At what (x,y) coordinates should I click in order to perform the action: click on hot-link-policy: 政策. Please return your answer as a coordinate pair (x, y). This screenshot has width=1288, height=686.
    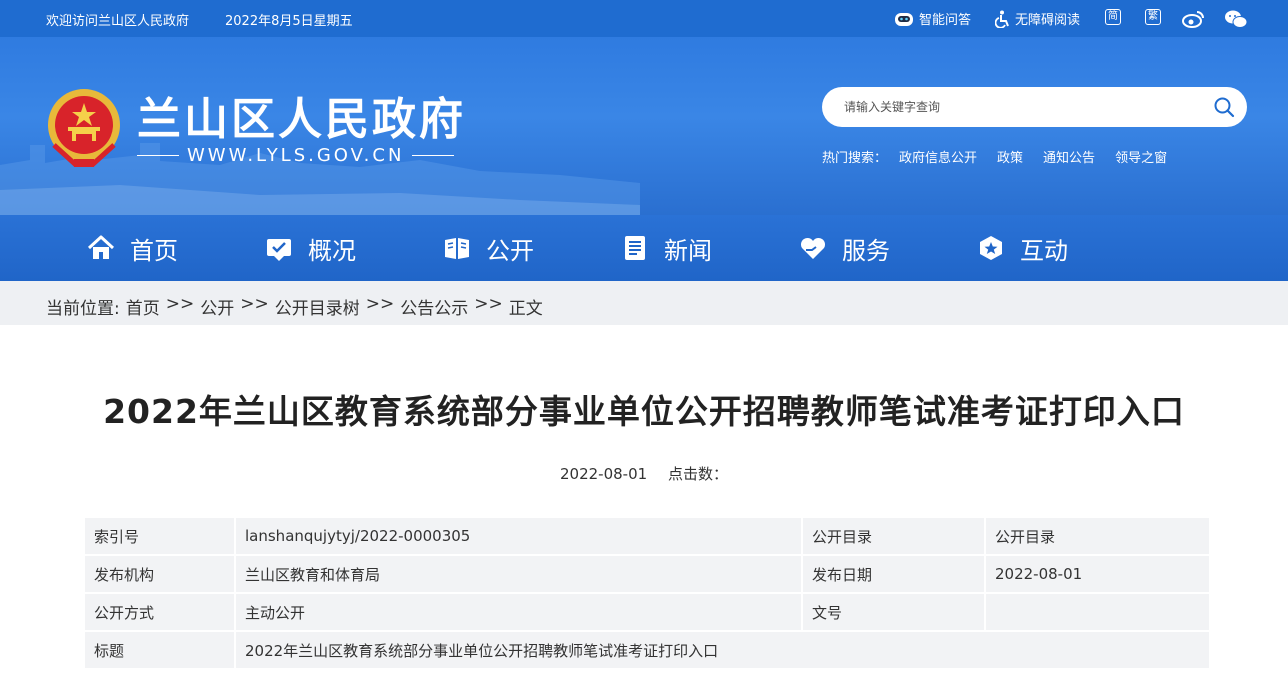
    Looking at the image, I should click on (1010, 156).